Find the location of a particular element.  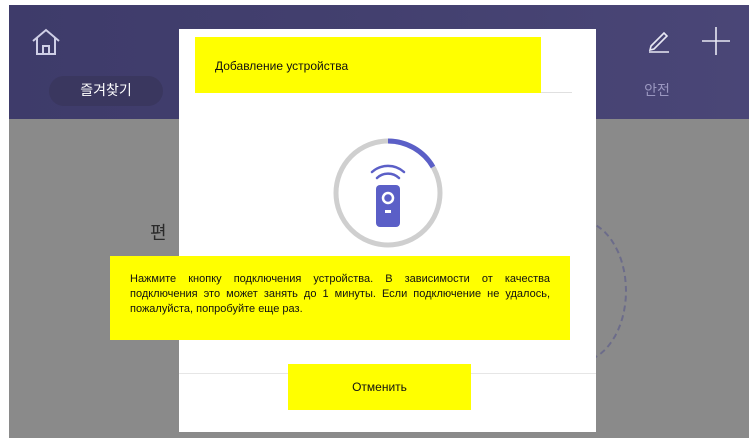

tab-favorites: 즐겨찾기 is located at coordinates (106, 91).